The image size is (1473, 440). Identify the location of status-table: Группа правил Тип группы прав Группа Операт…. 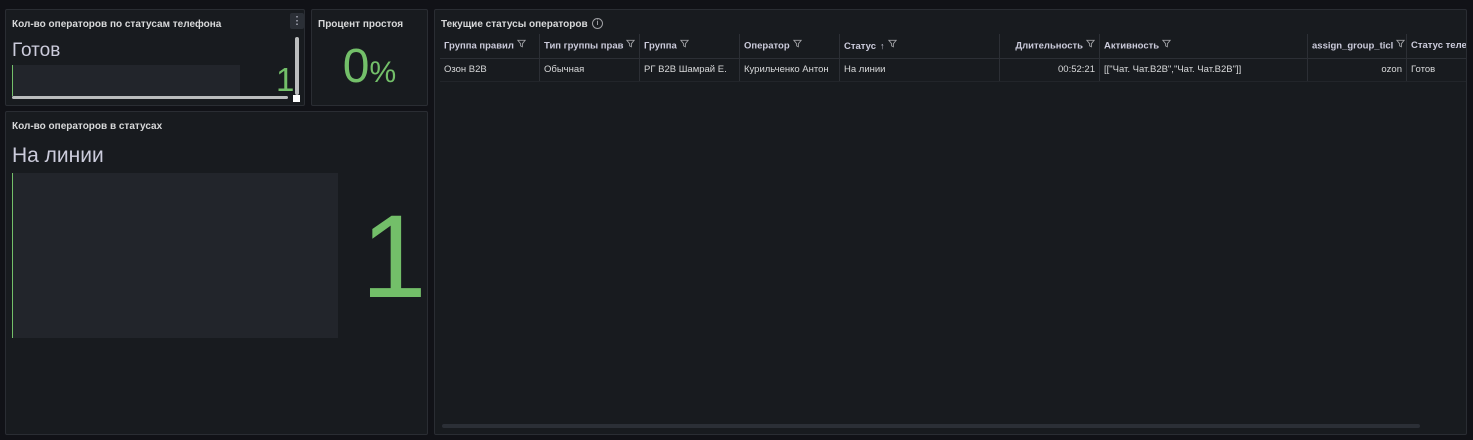
(953, 58).